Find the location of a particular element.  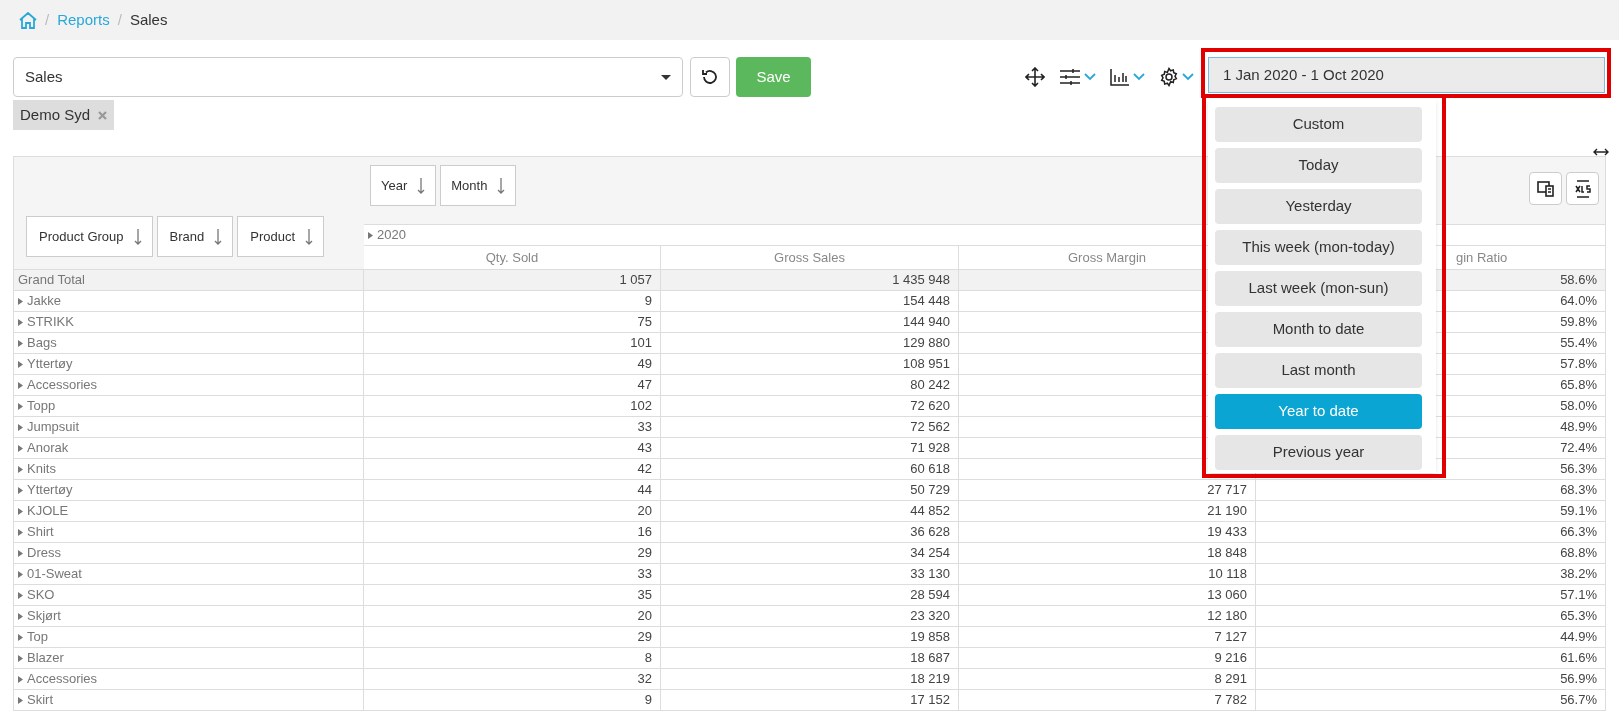

table-cell-text: 49 is located at coordinates (644, 364).